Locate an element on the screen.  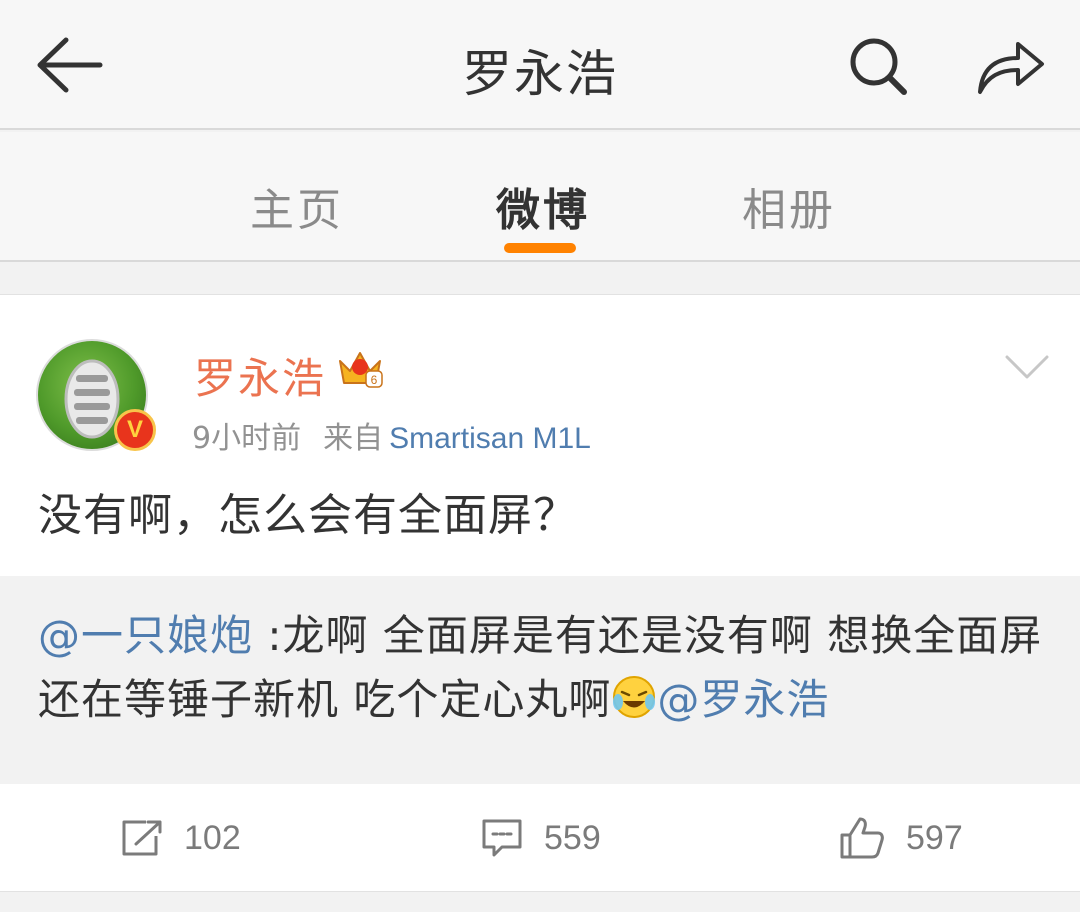
share-icon is located at coordinates (1010, 66).